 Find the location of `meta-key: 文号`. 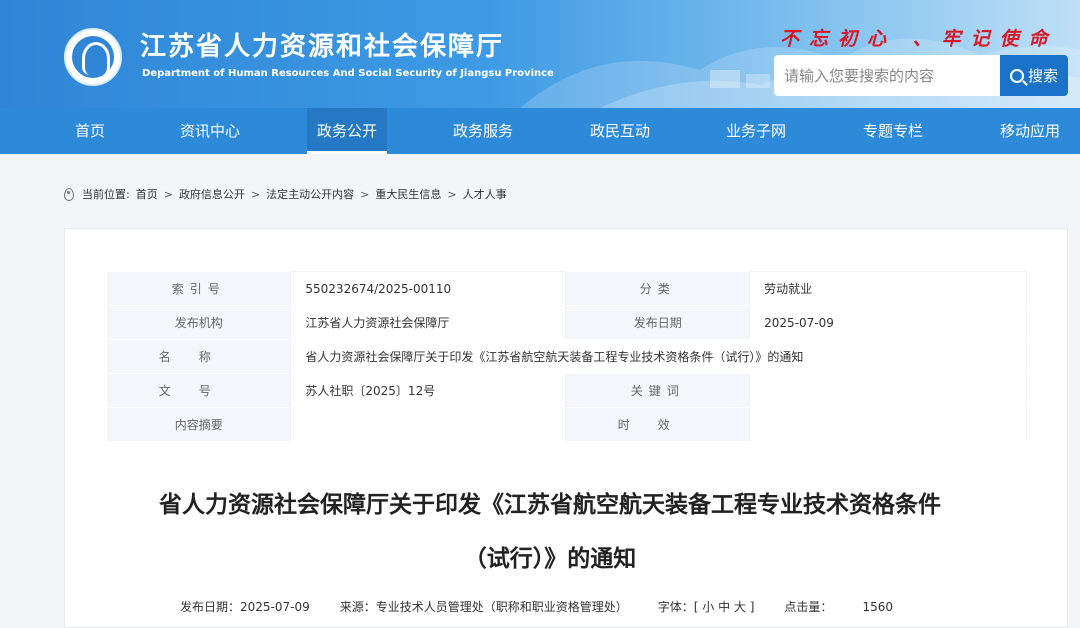

meta-key: 文号 is located at coordinates (199, 390).